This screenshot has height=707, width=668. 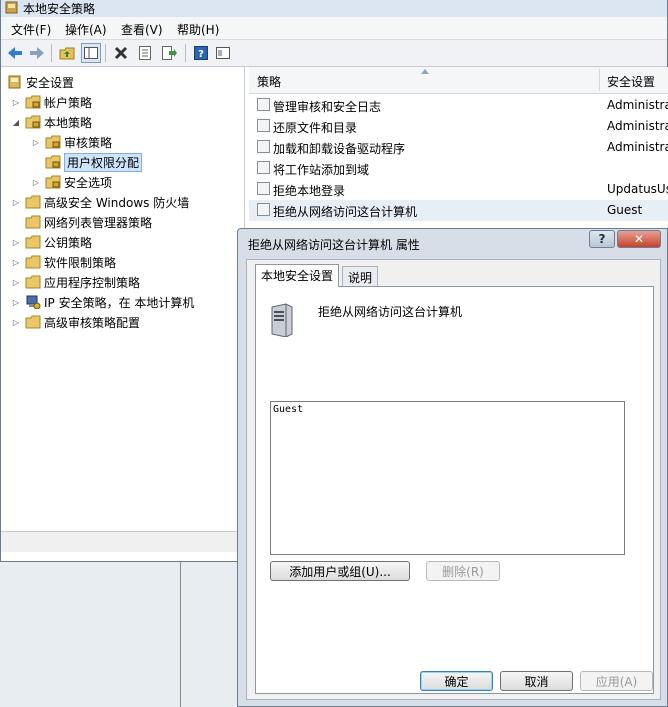 What do you see at coordinates (631, 81) in the screenshot?
I see `column-header-security-setting: 安全设置` at bounding box center [631, 81].